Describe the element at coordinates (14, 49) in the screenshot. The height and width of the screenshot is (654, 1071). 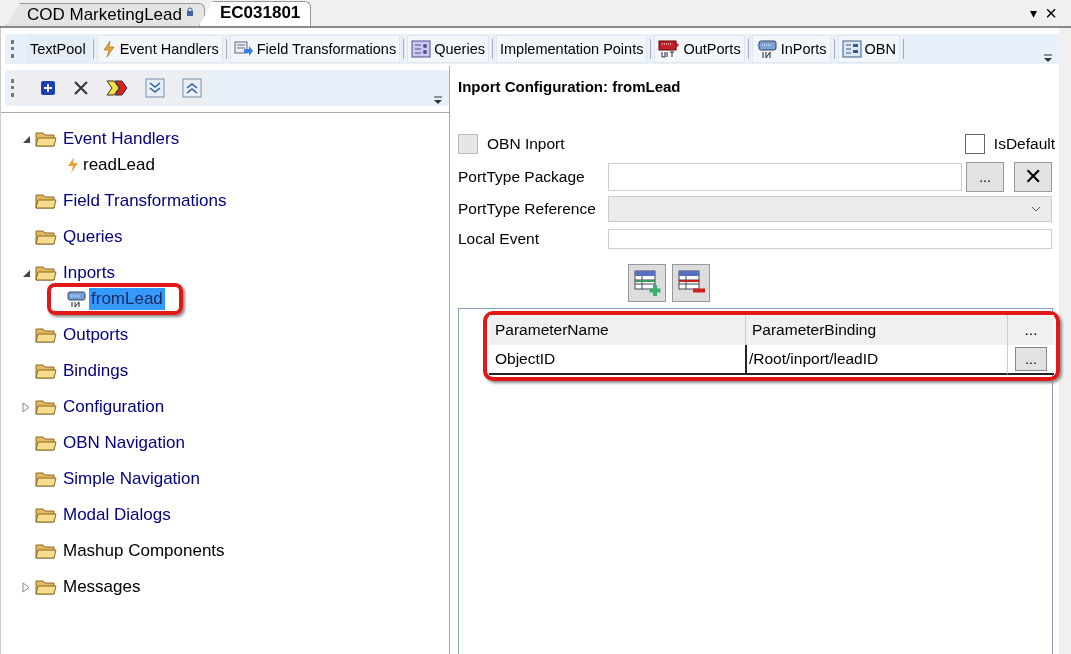
I see `toolbar-grip` at that location.